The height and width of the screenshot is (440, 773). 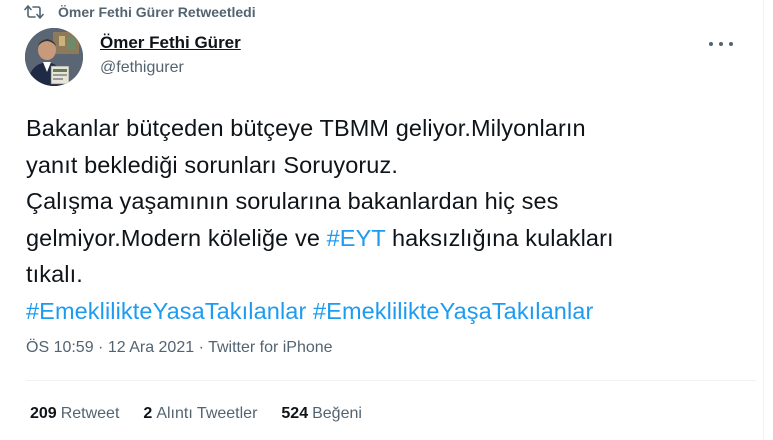 I want to click on avatar, so click(x=54, y=57).